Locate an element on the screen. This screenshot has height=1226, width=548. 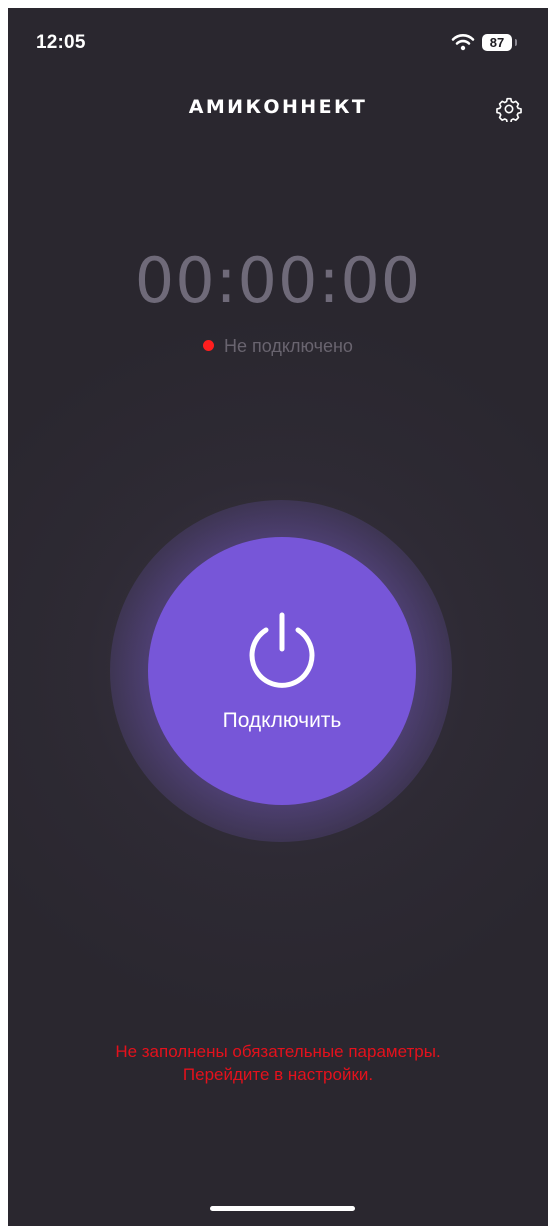
connect-button: Подключить is located at coordinates (282, 671).